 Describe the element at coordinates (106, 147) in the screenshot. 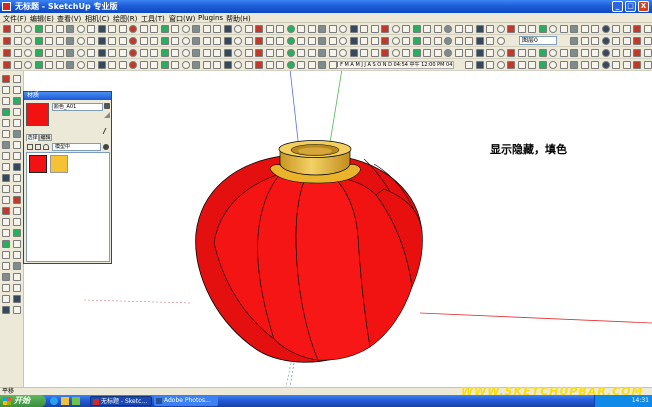

I see `details-icon` at that location.